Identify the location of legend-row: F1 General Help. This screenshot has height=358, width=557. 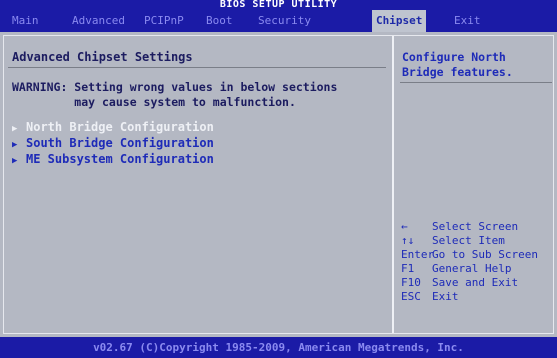
(469, 269).